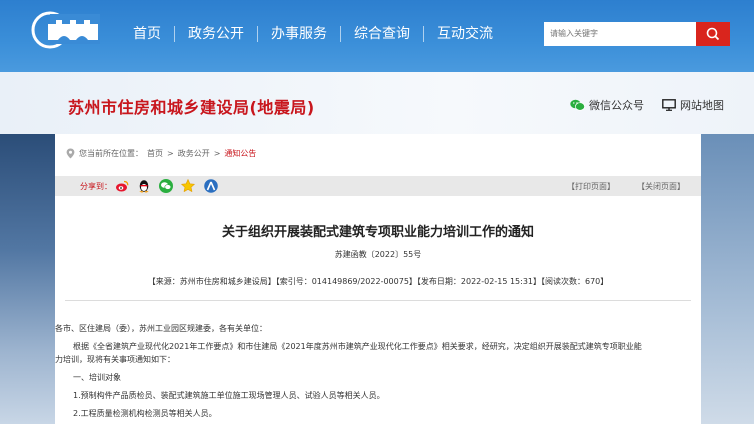 The height and width of the screenshot is (424, 754). Describe the element at coordinates (465, 34) in the screenshot. I see `nav-item-interaction: 互动交流` at that location.